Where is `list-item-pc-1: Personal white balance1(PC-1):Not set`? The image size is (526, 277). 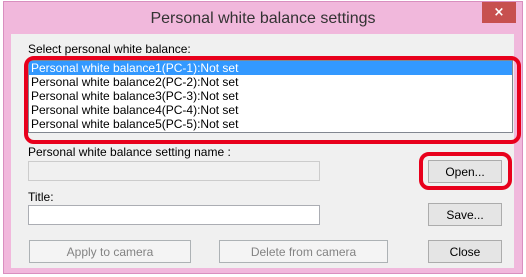 list-item-pc-1: Personal white balance1(PC-1):Not set is located at coordinates (270, 68).